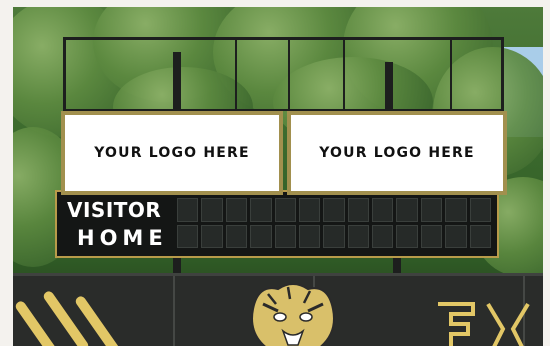  I want to click on visitor-label: VISITOR, so click(114, 210).